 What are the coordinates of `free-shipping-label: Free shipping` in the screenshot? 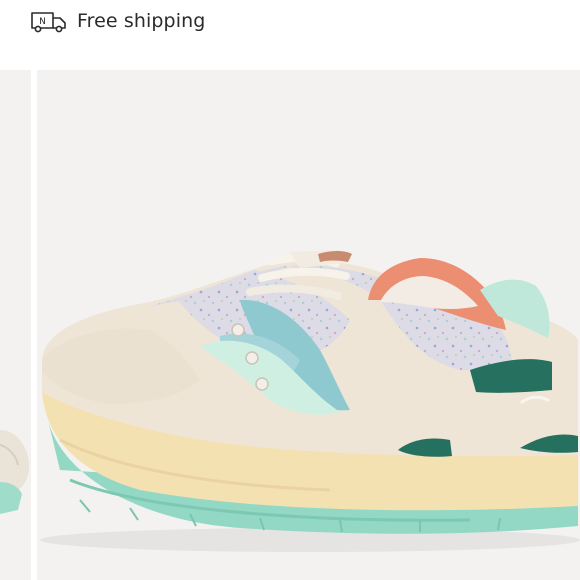 It's located at (141, 21).